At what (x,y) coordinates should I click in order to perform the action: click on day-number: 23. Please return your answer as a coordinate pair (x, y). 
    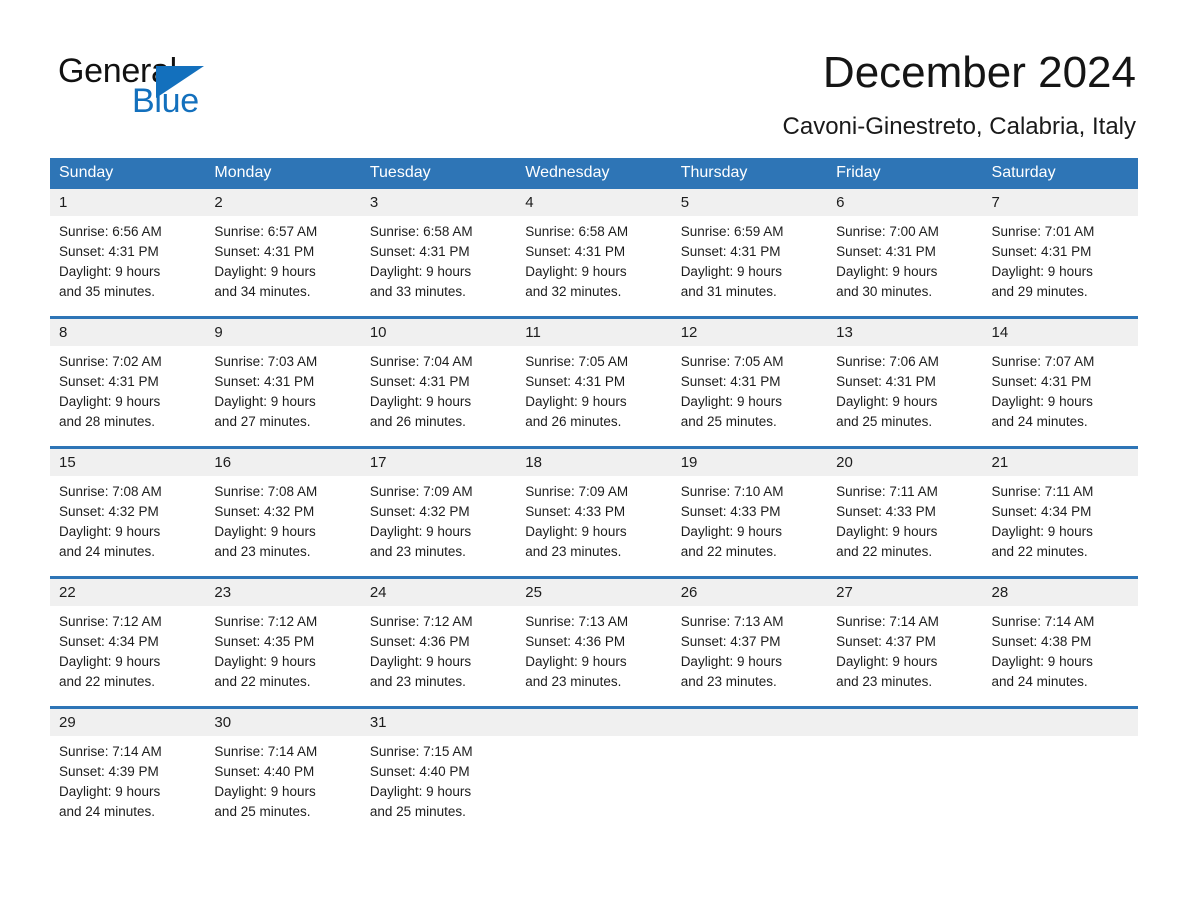
    Looking at the image, I should click on (283, 592).